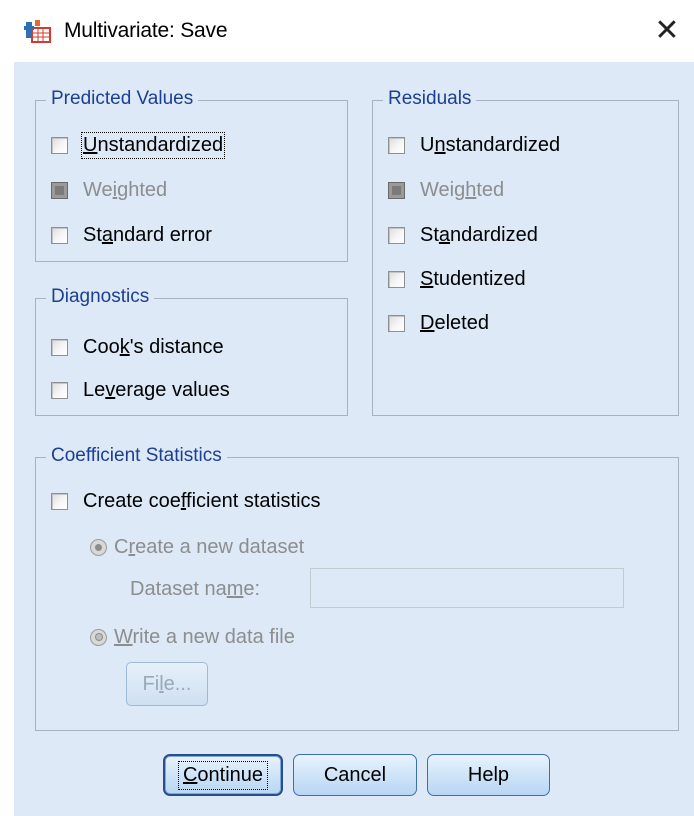 This screenshot has width=694, height=816. I want to click on write-new-data-file-label: Write a new data file, so click(204, 636).